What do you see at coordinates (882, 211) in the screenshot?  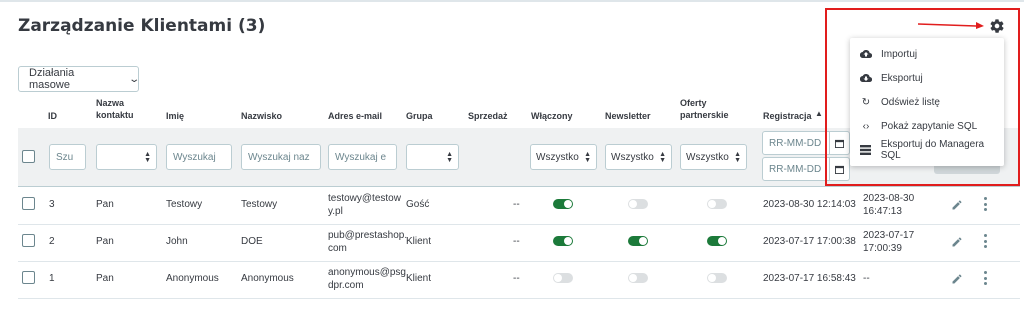 I see `cell-last-visit-time: 16:47:13` at bounding box center [882, 211].